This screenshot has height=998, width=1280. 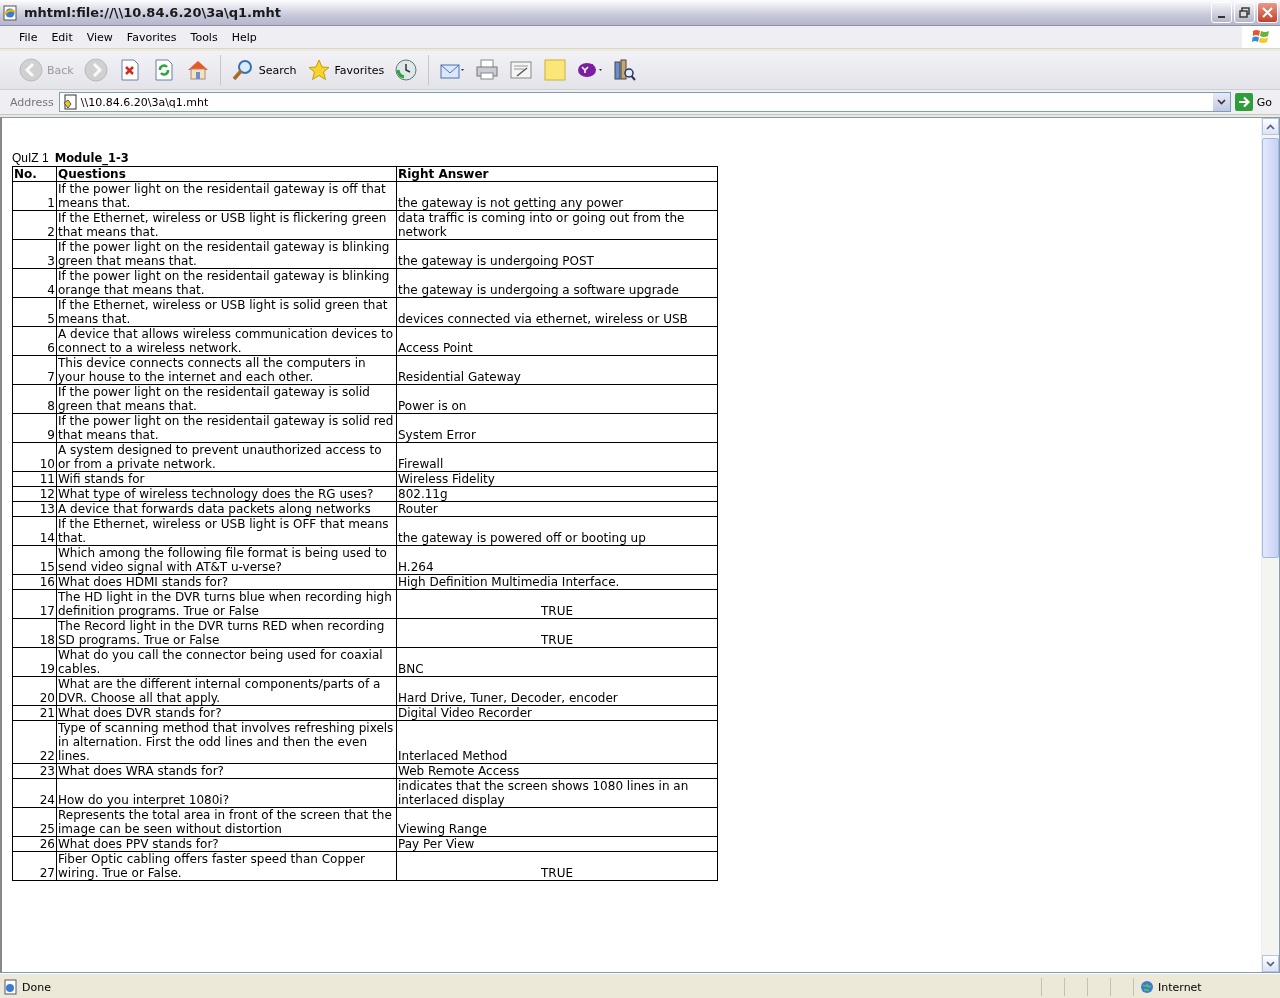 I want to click on question-cell: If the power light on the residentail gateway is blinking green that means that., so click(x=226, y=254).